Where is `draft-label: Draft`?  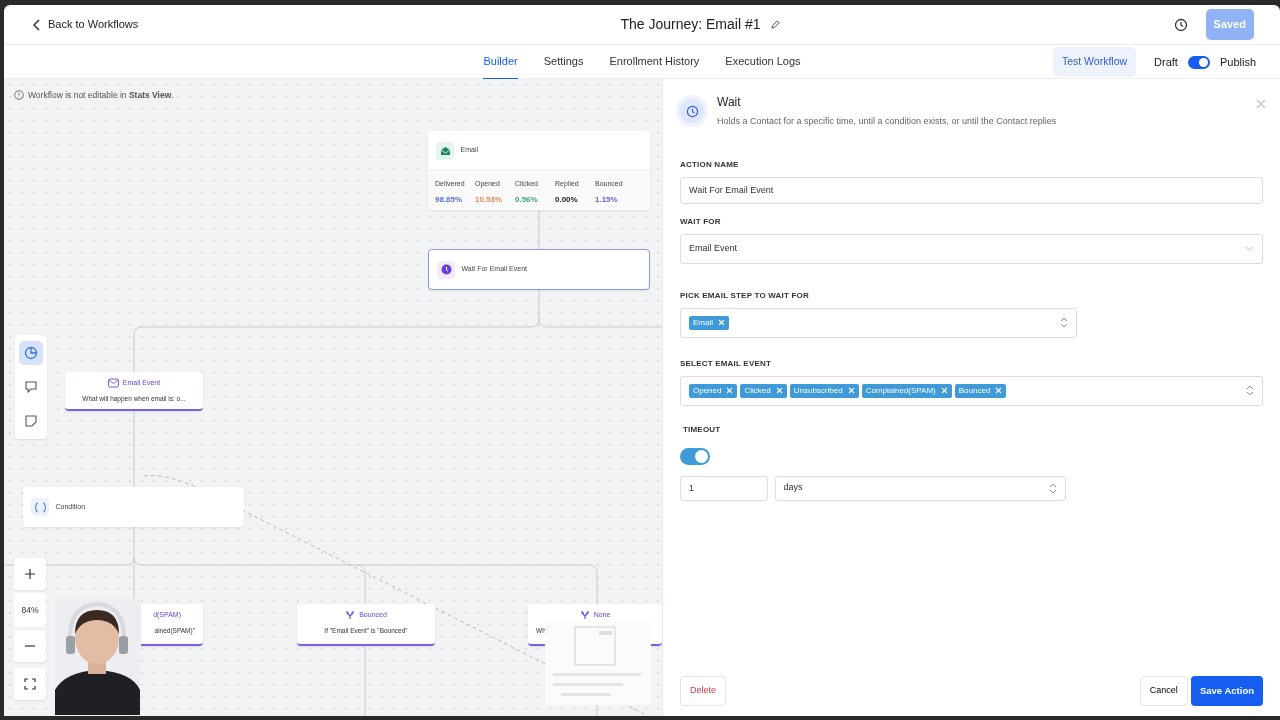 draft-label: Draft is located at coordinates (1166, 62).